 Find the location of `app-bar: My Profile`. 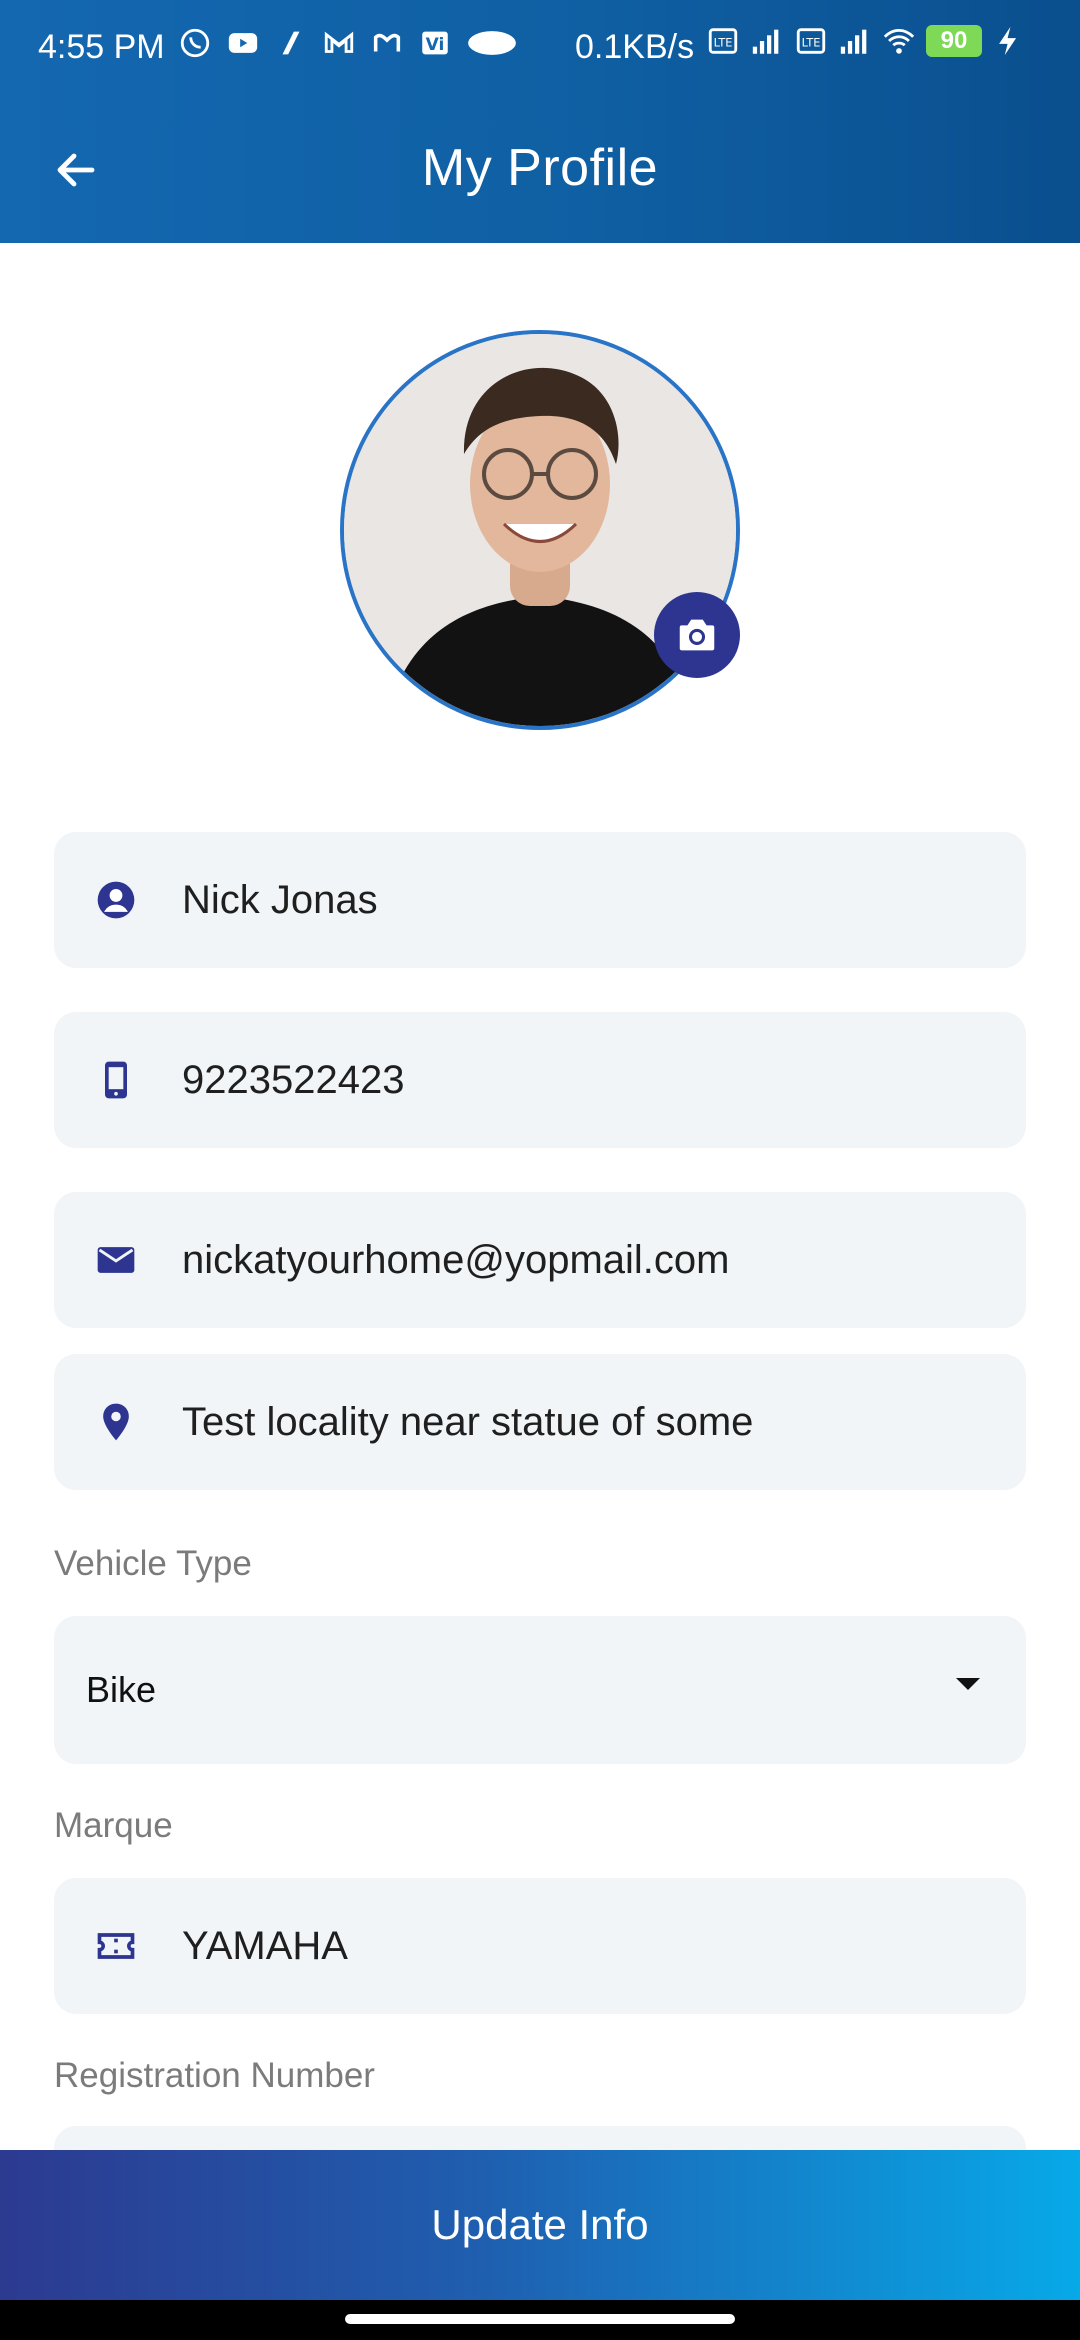

app-bar: My Profile is located at coordinates (540, 169).